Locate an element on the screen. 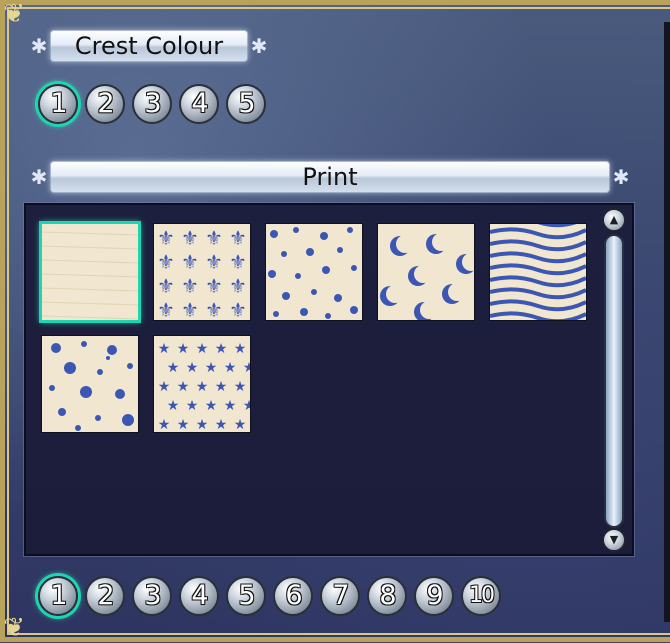 The image size is (670, 643). page-10-button: 10 is located at coordinates (481, 596).